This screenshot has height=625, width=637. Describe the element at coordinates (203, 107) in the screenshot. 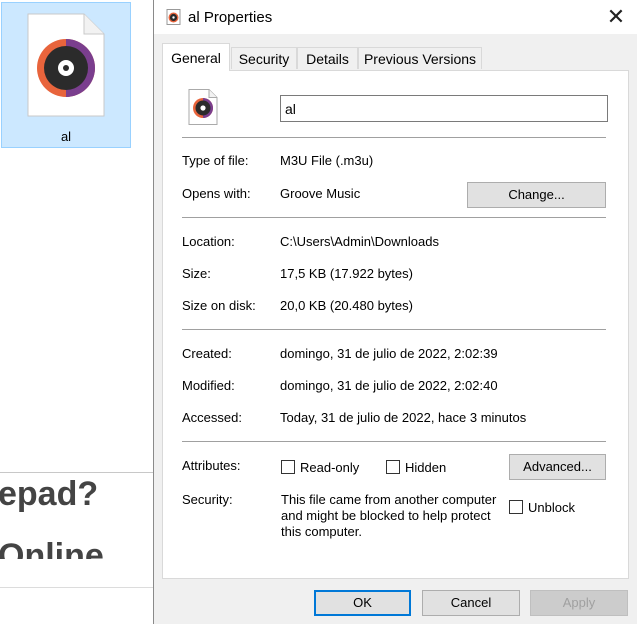

I see `file-type-icon` at that location.